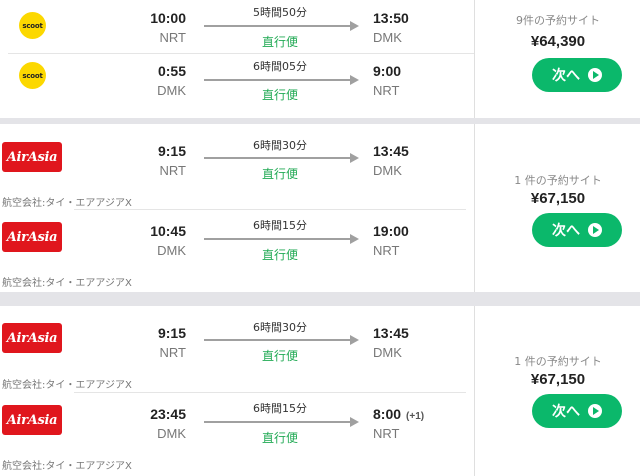 Image resolution: width=640 pixels, height=476 pixels. I want to click on departure-time: 10:00, so click(168, 18).